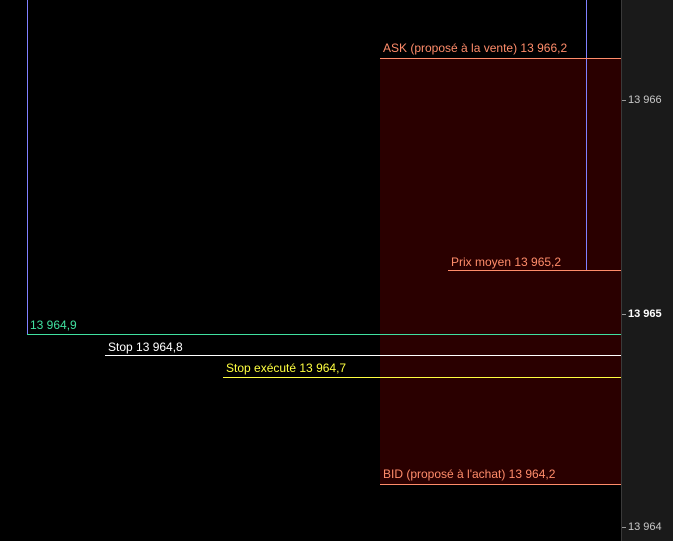 The image size is (673, 541). What do you see at coordinates (469, 474) in the screenshot?
I see `bid-label: BID (proposé à l'achat) 13 964,2` at bounding box center [469, 474].